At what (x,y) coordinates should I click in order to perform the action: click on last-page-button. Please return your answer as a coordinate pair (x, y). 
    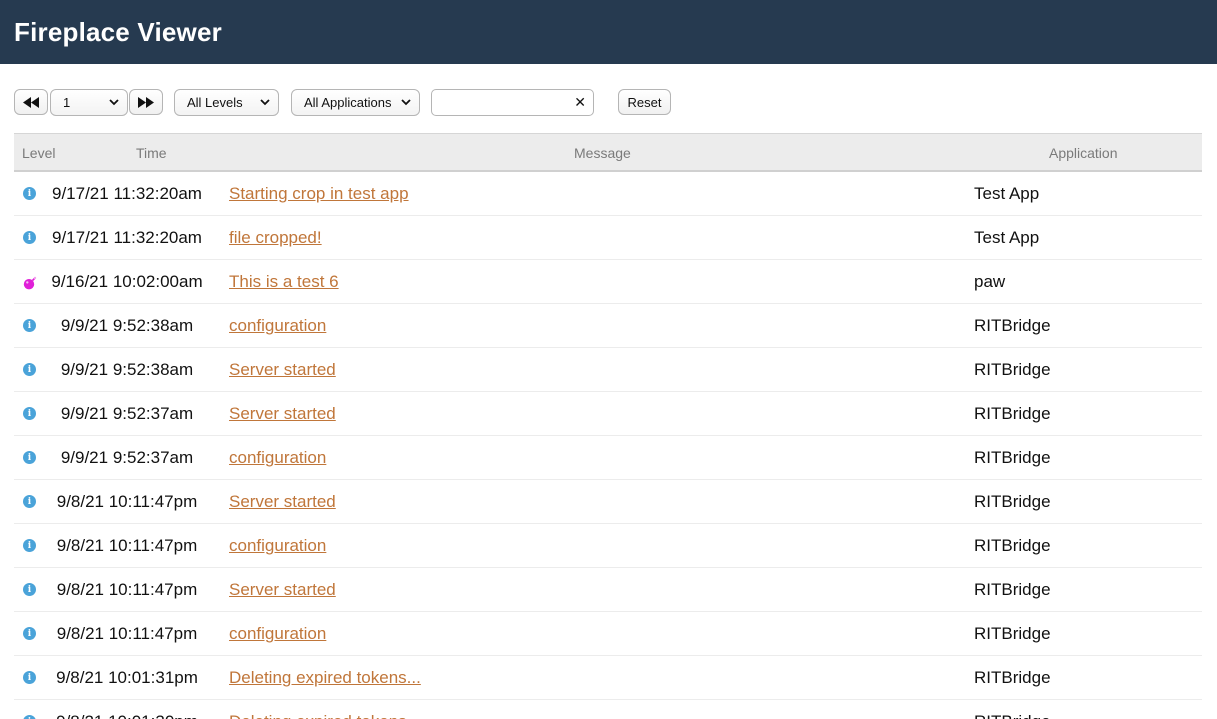
    Looking at the image, I should click on (146, 102).